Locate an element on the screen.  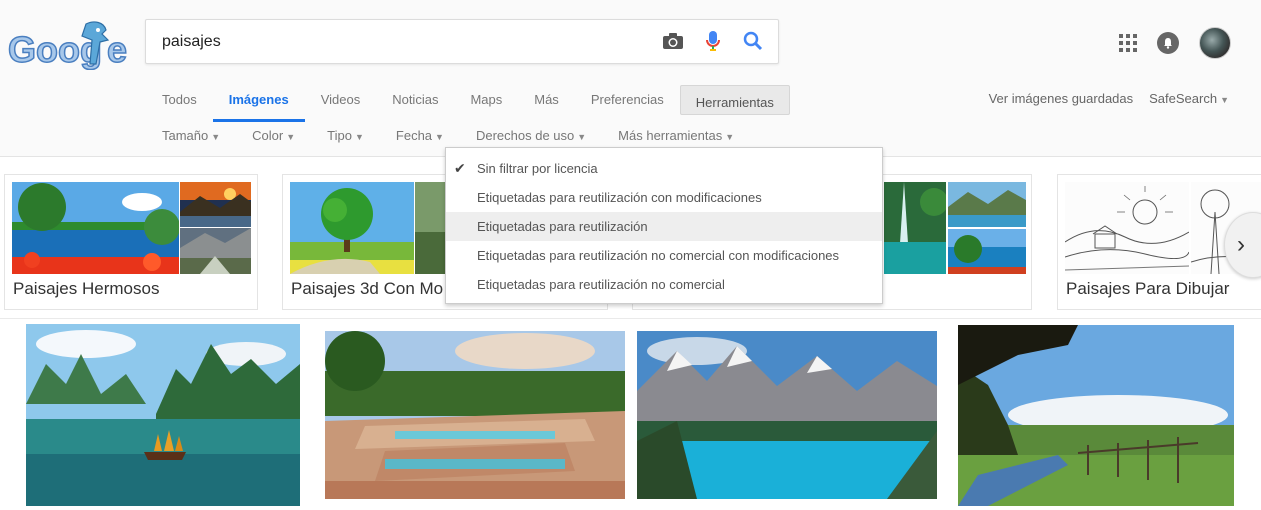
menu-item-no-filter: ✔ Sin filtrar por licencia is located at coordinates (664, 168).